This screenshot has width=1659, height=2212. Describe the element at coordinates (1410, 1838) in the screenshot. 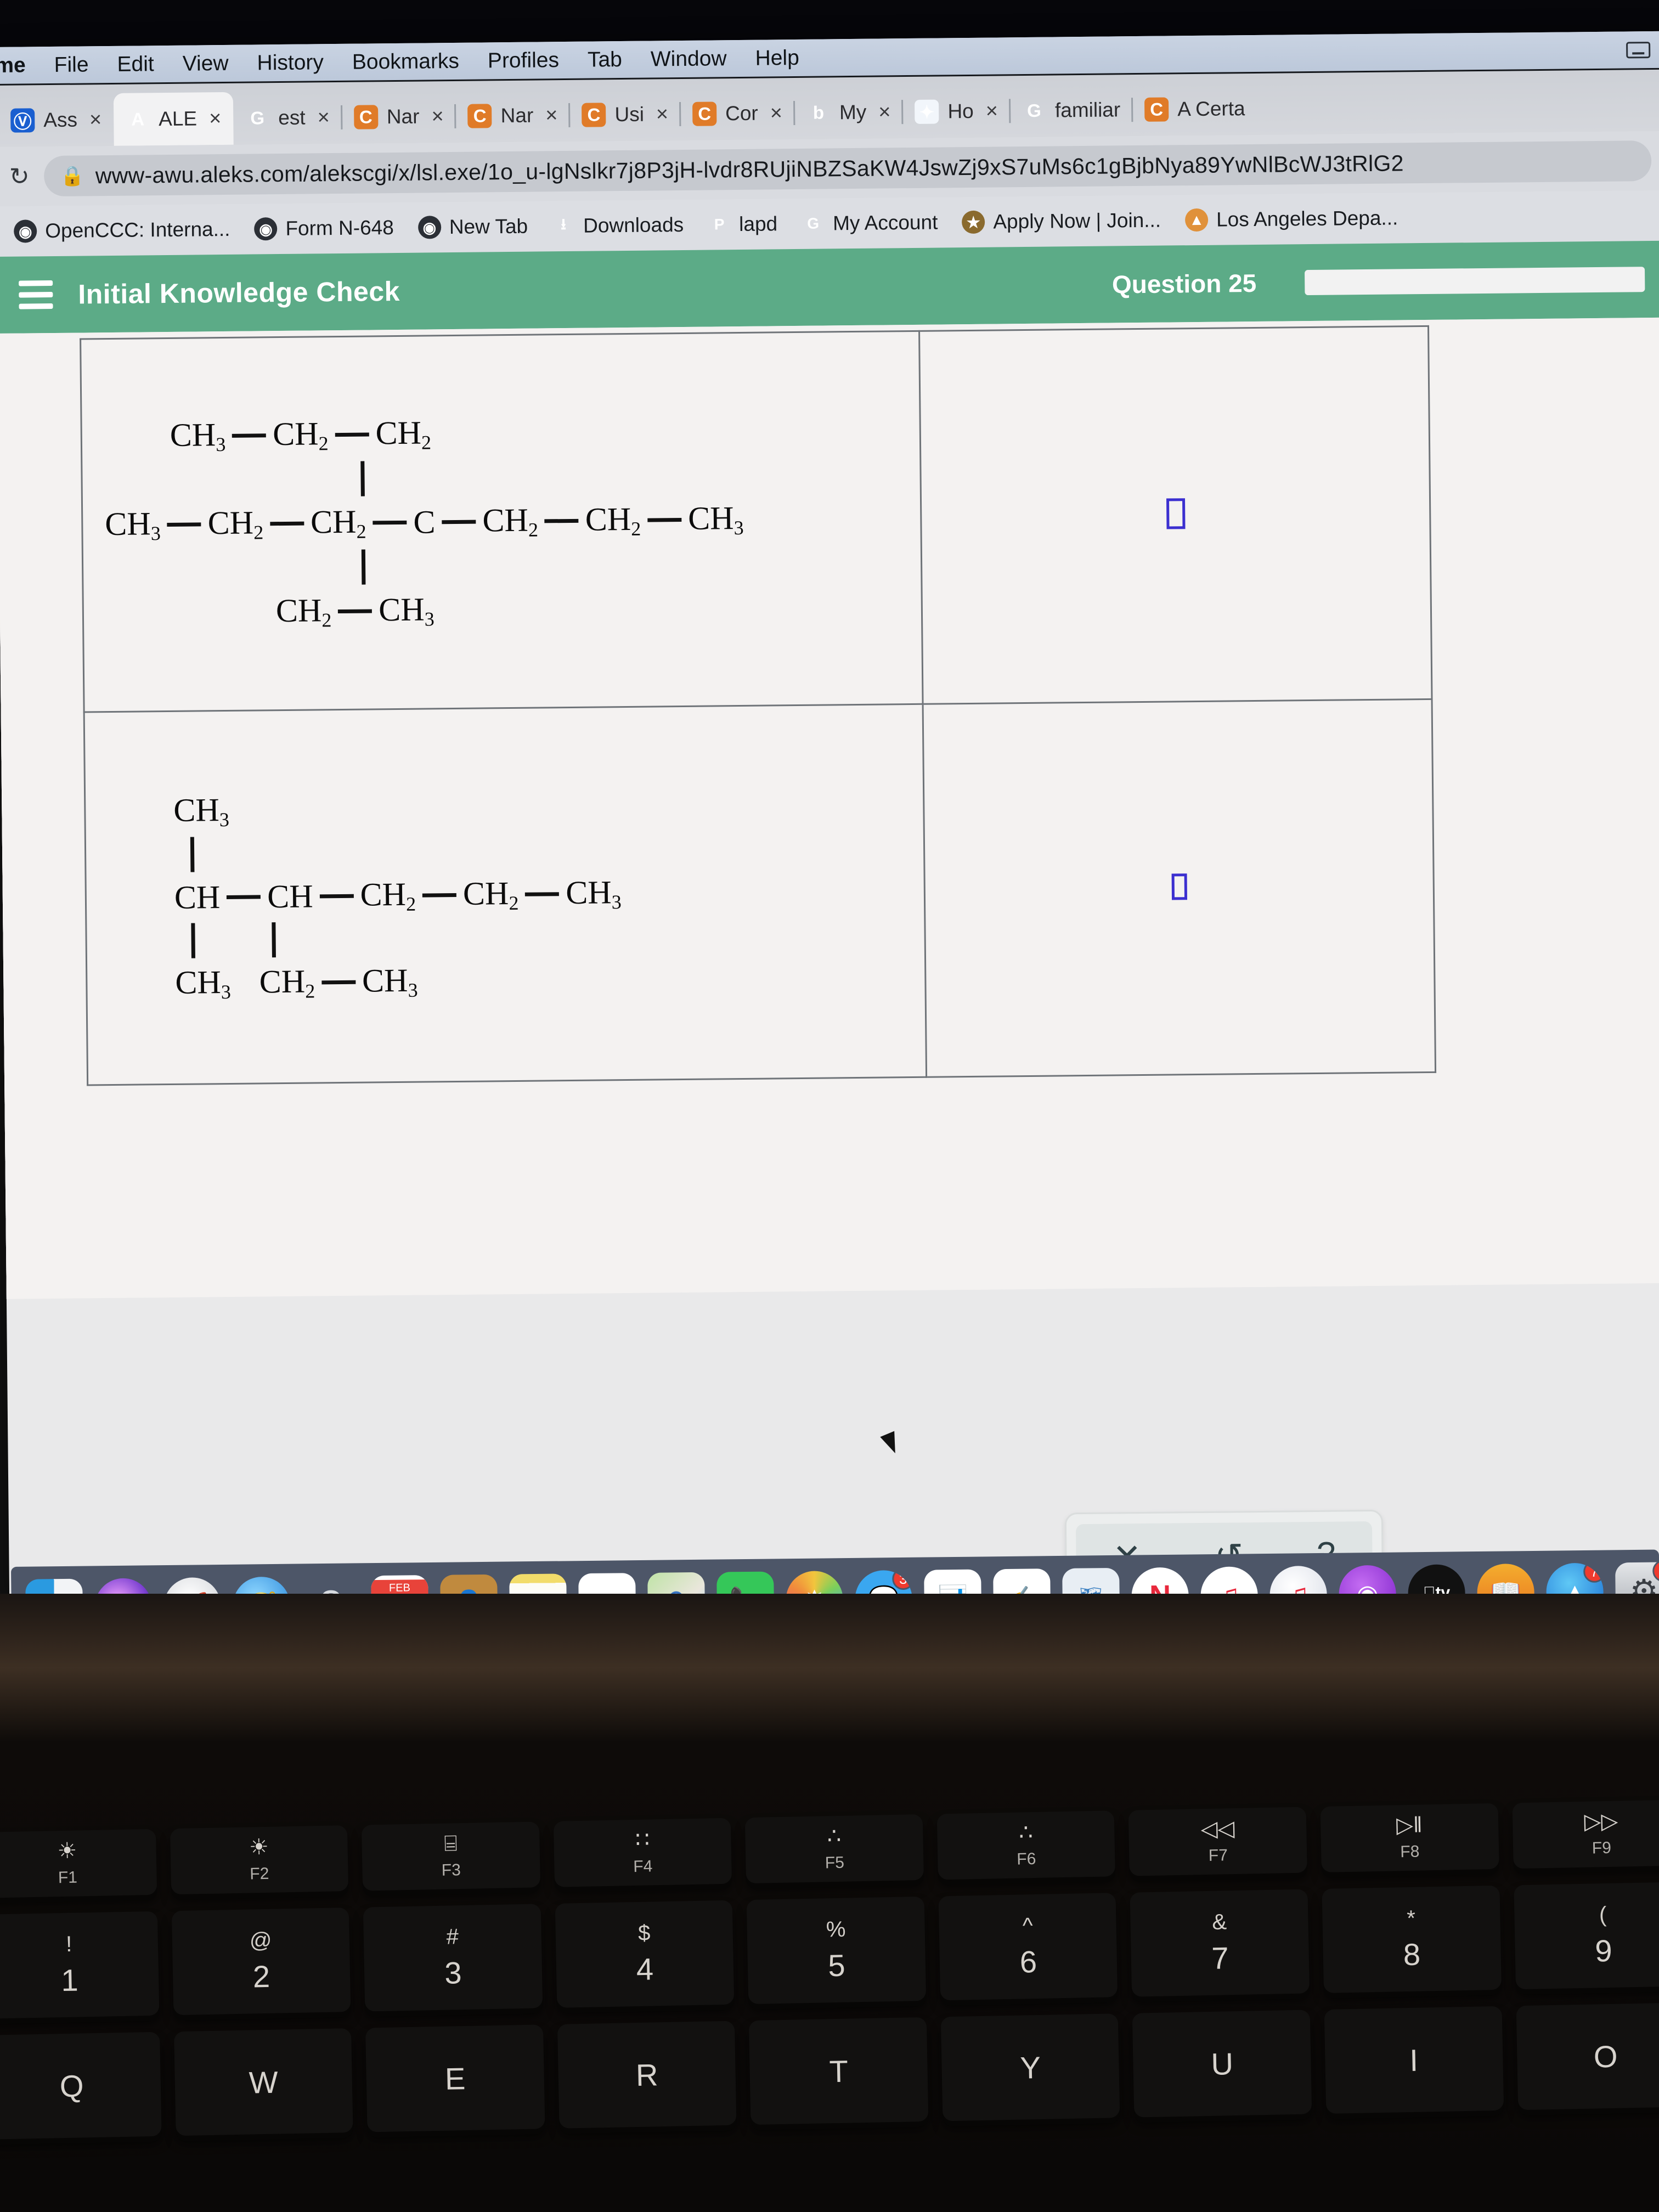

I see `key-f8: ▷‖ F8` at that location.